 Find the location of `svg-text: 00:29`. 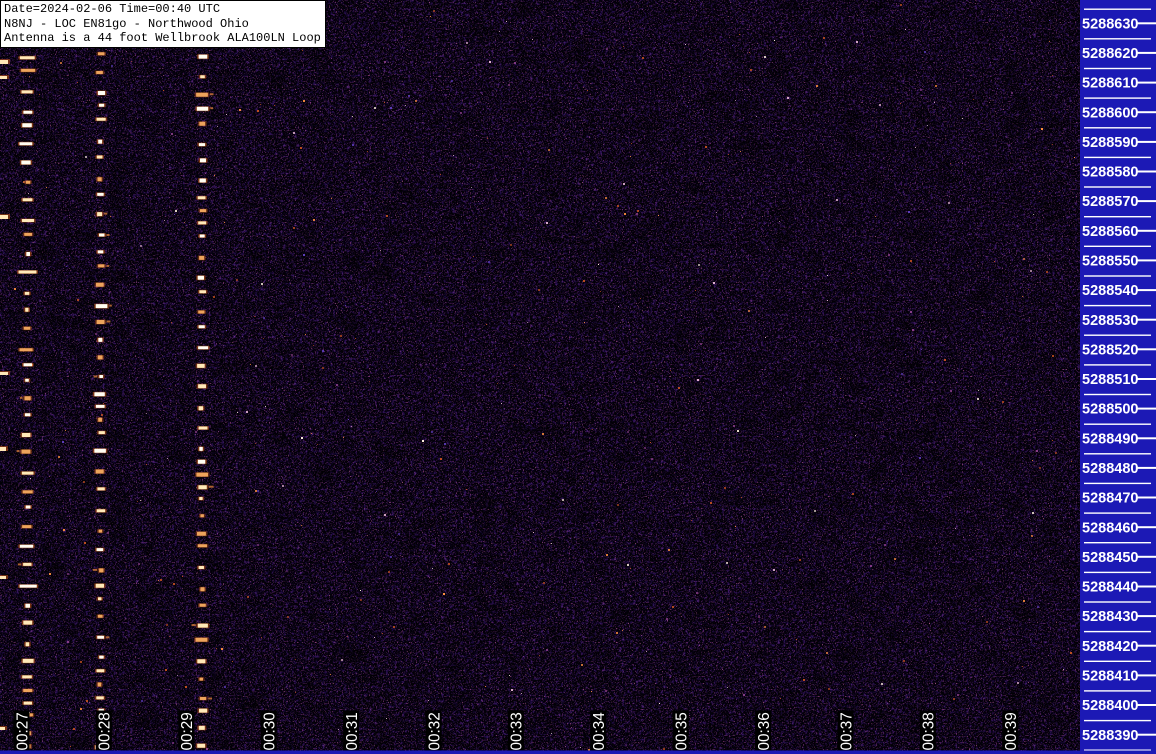

svg-text: 00:29 is located at coordinates (187, 731).